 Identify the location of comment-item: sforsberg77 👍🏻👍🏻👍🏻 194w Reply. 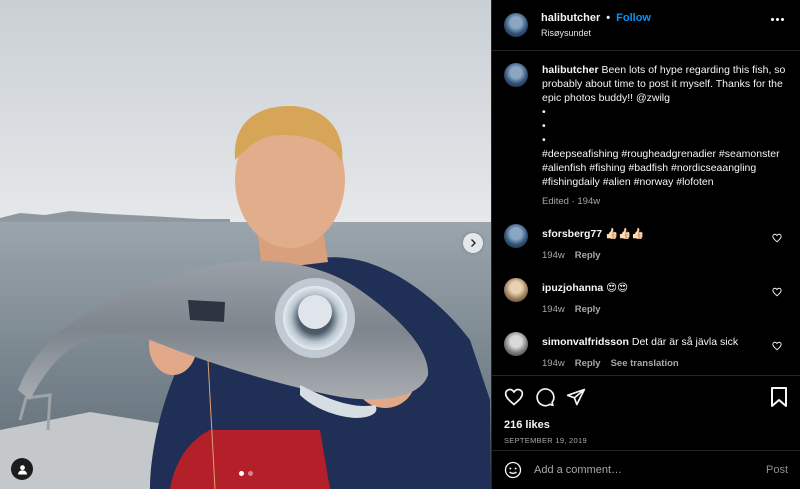
(646, 241).